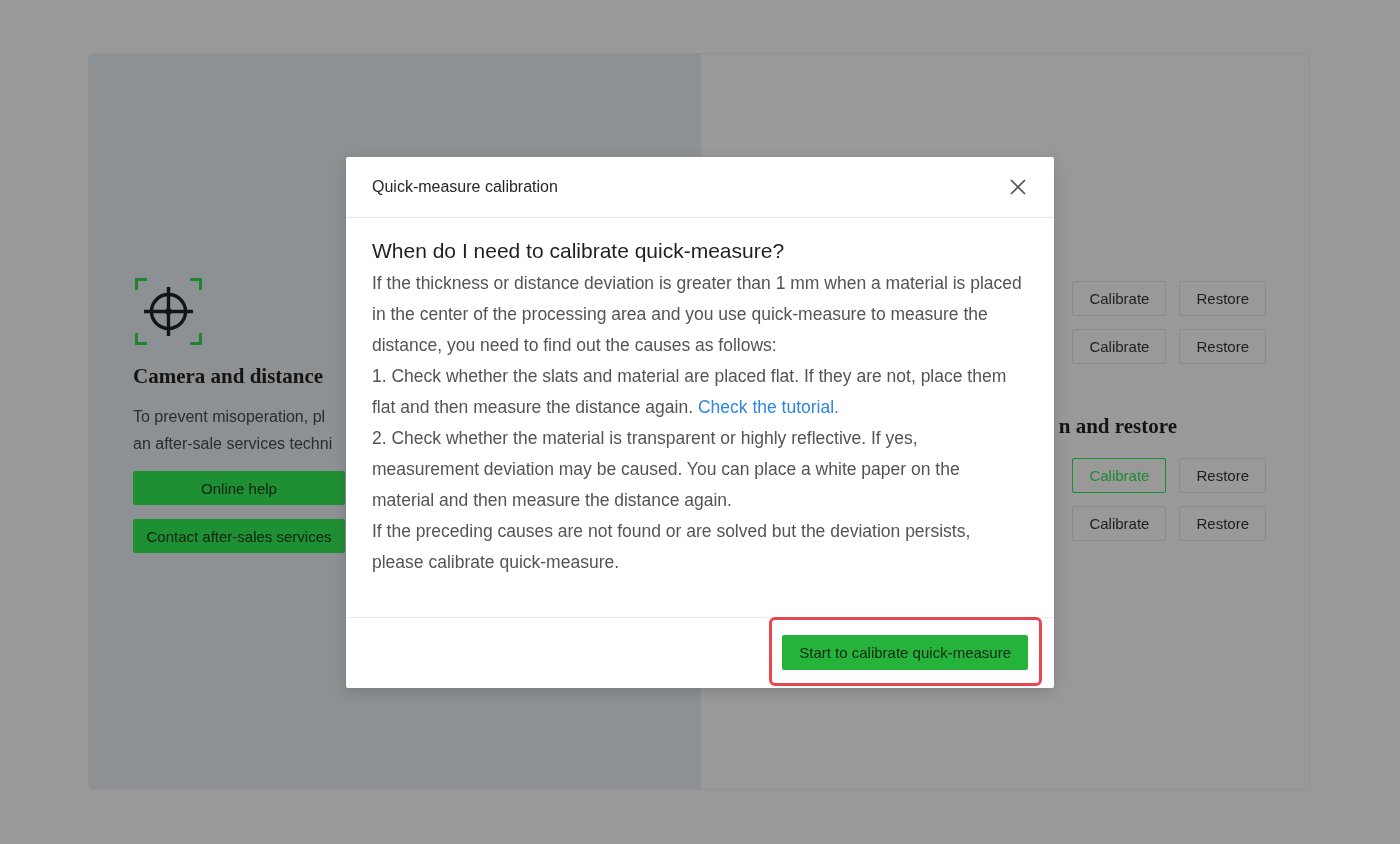 Image resolution: width=1400 pixels, height=844 pixels. What do you see at coordinates (239, 488) in the screenshot?
I see `action-button: Online help` at bounding box center [239, 488].